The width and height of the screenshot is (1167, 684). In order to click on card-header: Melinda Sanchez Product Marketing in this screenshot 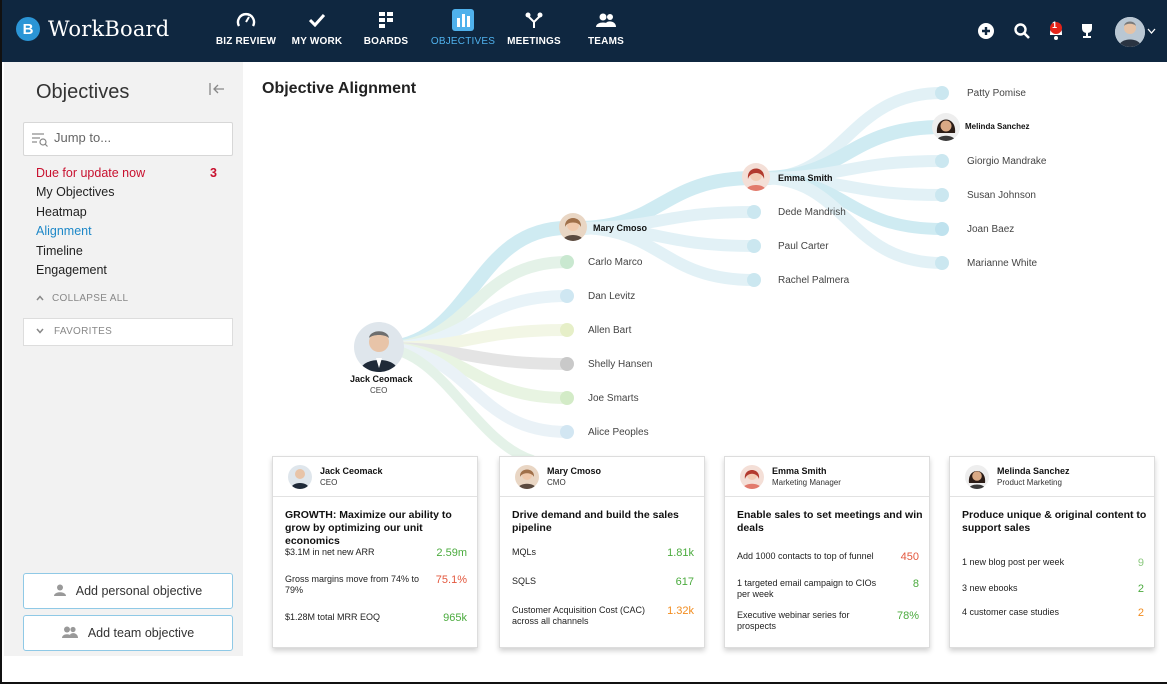, I will do `click(1052, 477)`.